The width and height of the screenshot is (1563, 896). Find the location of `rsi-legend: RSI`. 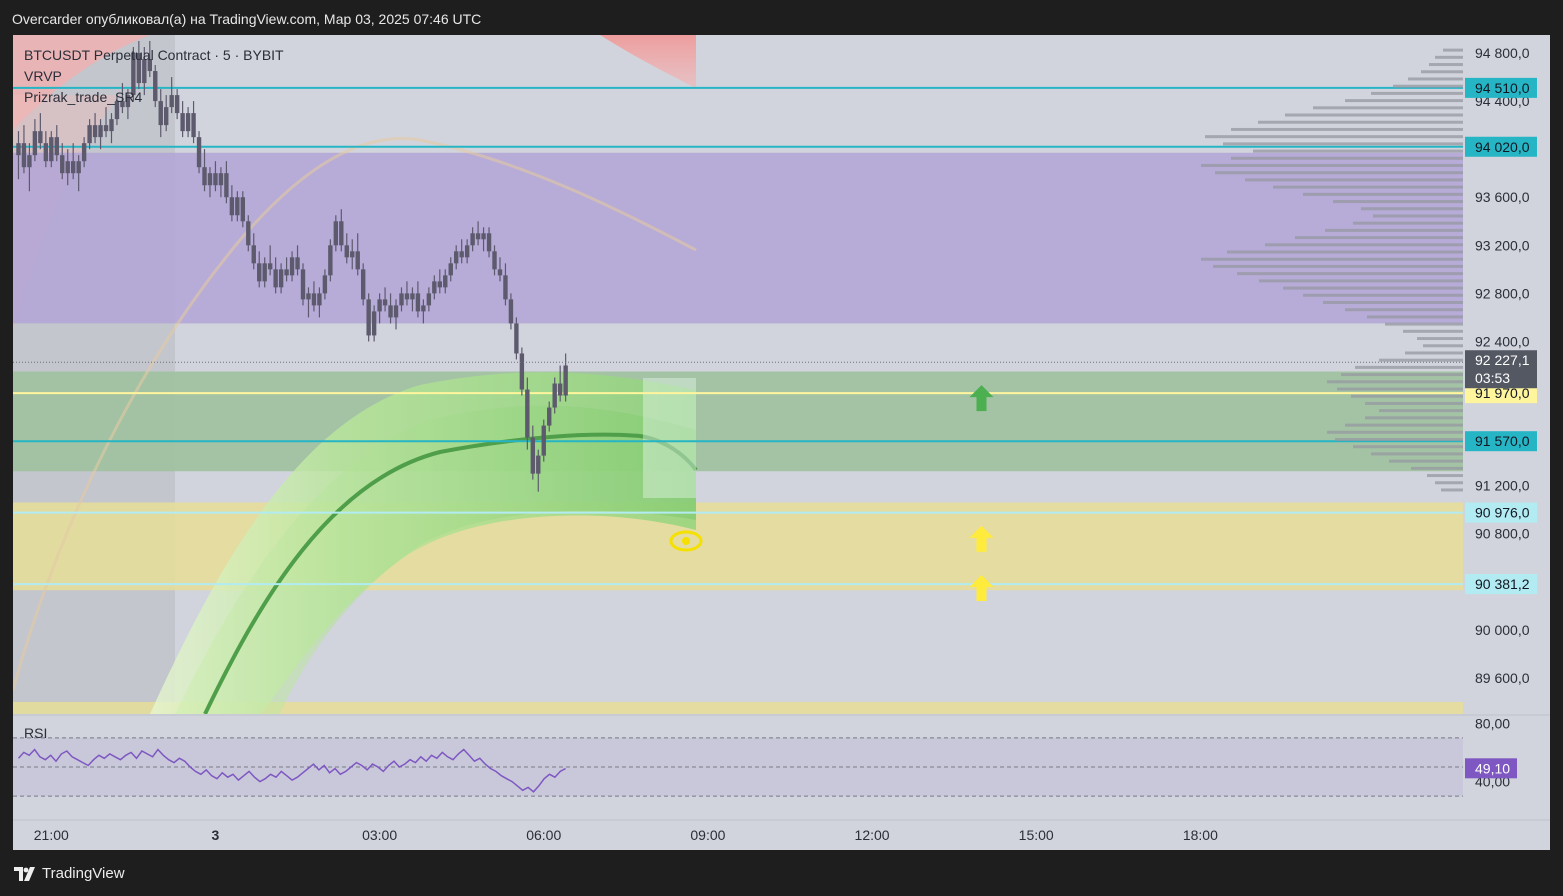

rsi-legend: RSI is located at coordinates (35, 733).